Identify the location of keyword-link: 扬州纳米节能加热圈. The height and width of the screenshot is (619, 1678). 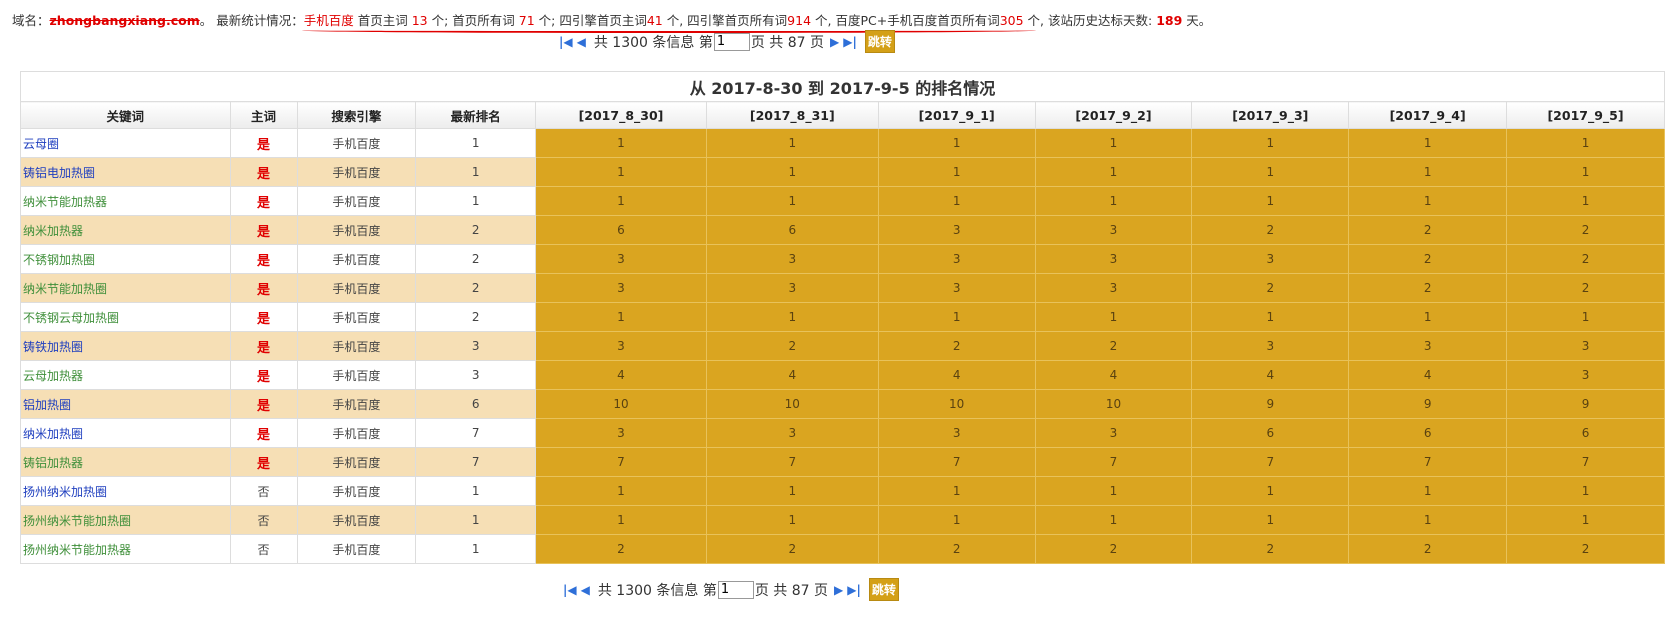
(125, 520).